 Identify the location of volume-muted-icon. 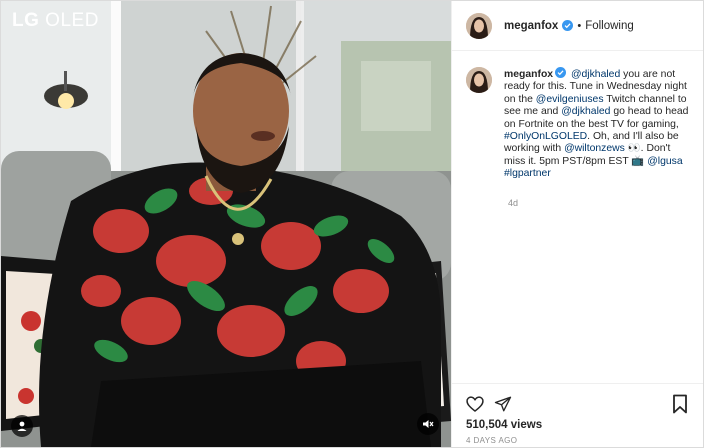
(428, 424).